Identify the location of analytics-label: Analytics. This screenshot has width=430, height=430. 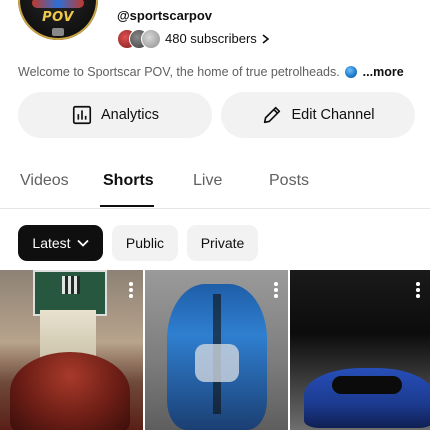
(130, 115).